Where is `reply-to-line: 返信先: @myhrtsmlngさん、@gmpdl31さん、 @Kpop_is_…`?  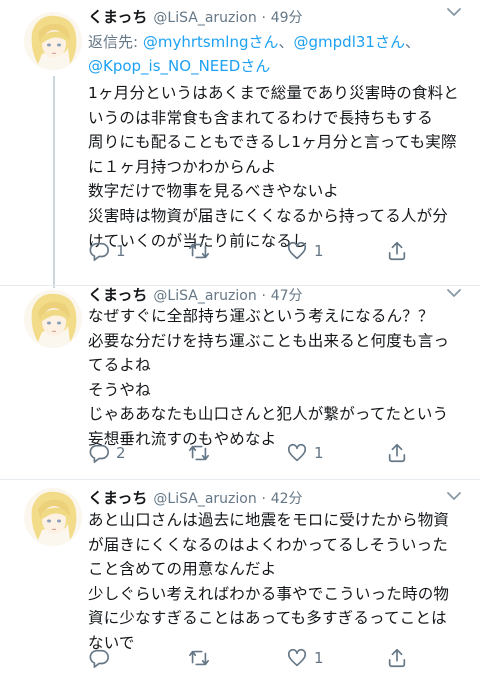 reply-to-line: 返信先: @myhrtsmlngさん、@gmpdl31さん、 @Kpop_is_… is located at coordinates (278, 54).